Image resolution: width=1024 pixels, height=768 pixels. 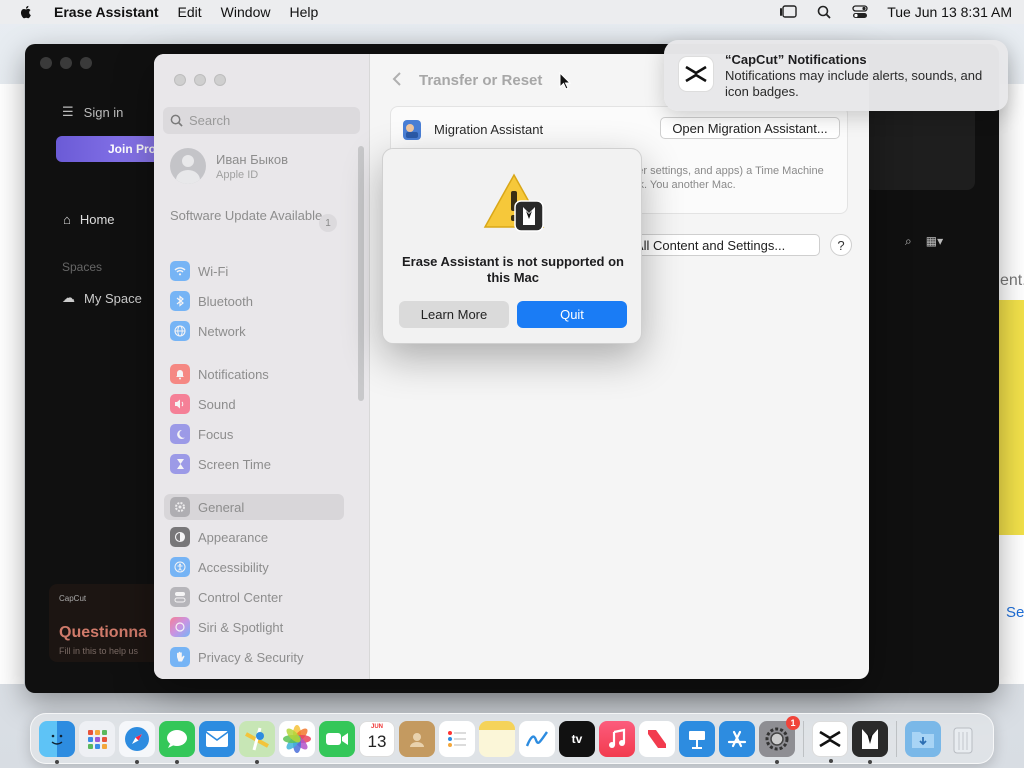 I want to click on bell-icon, so click(x=180, y=374).